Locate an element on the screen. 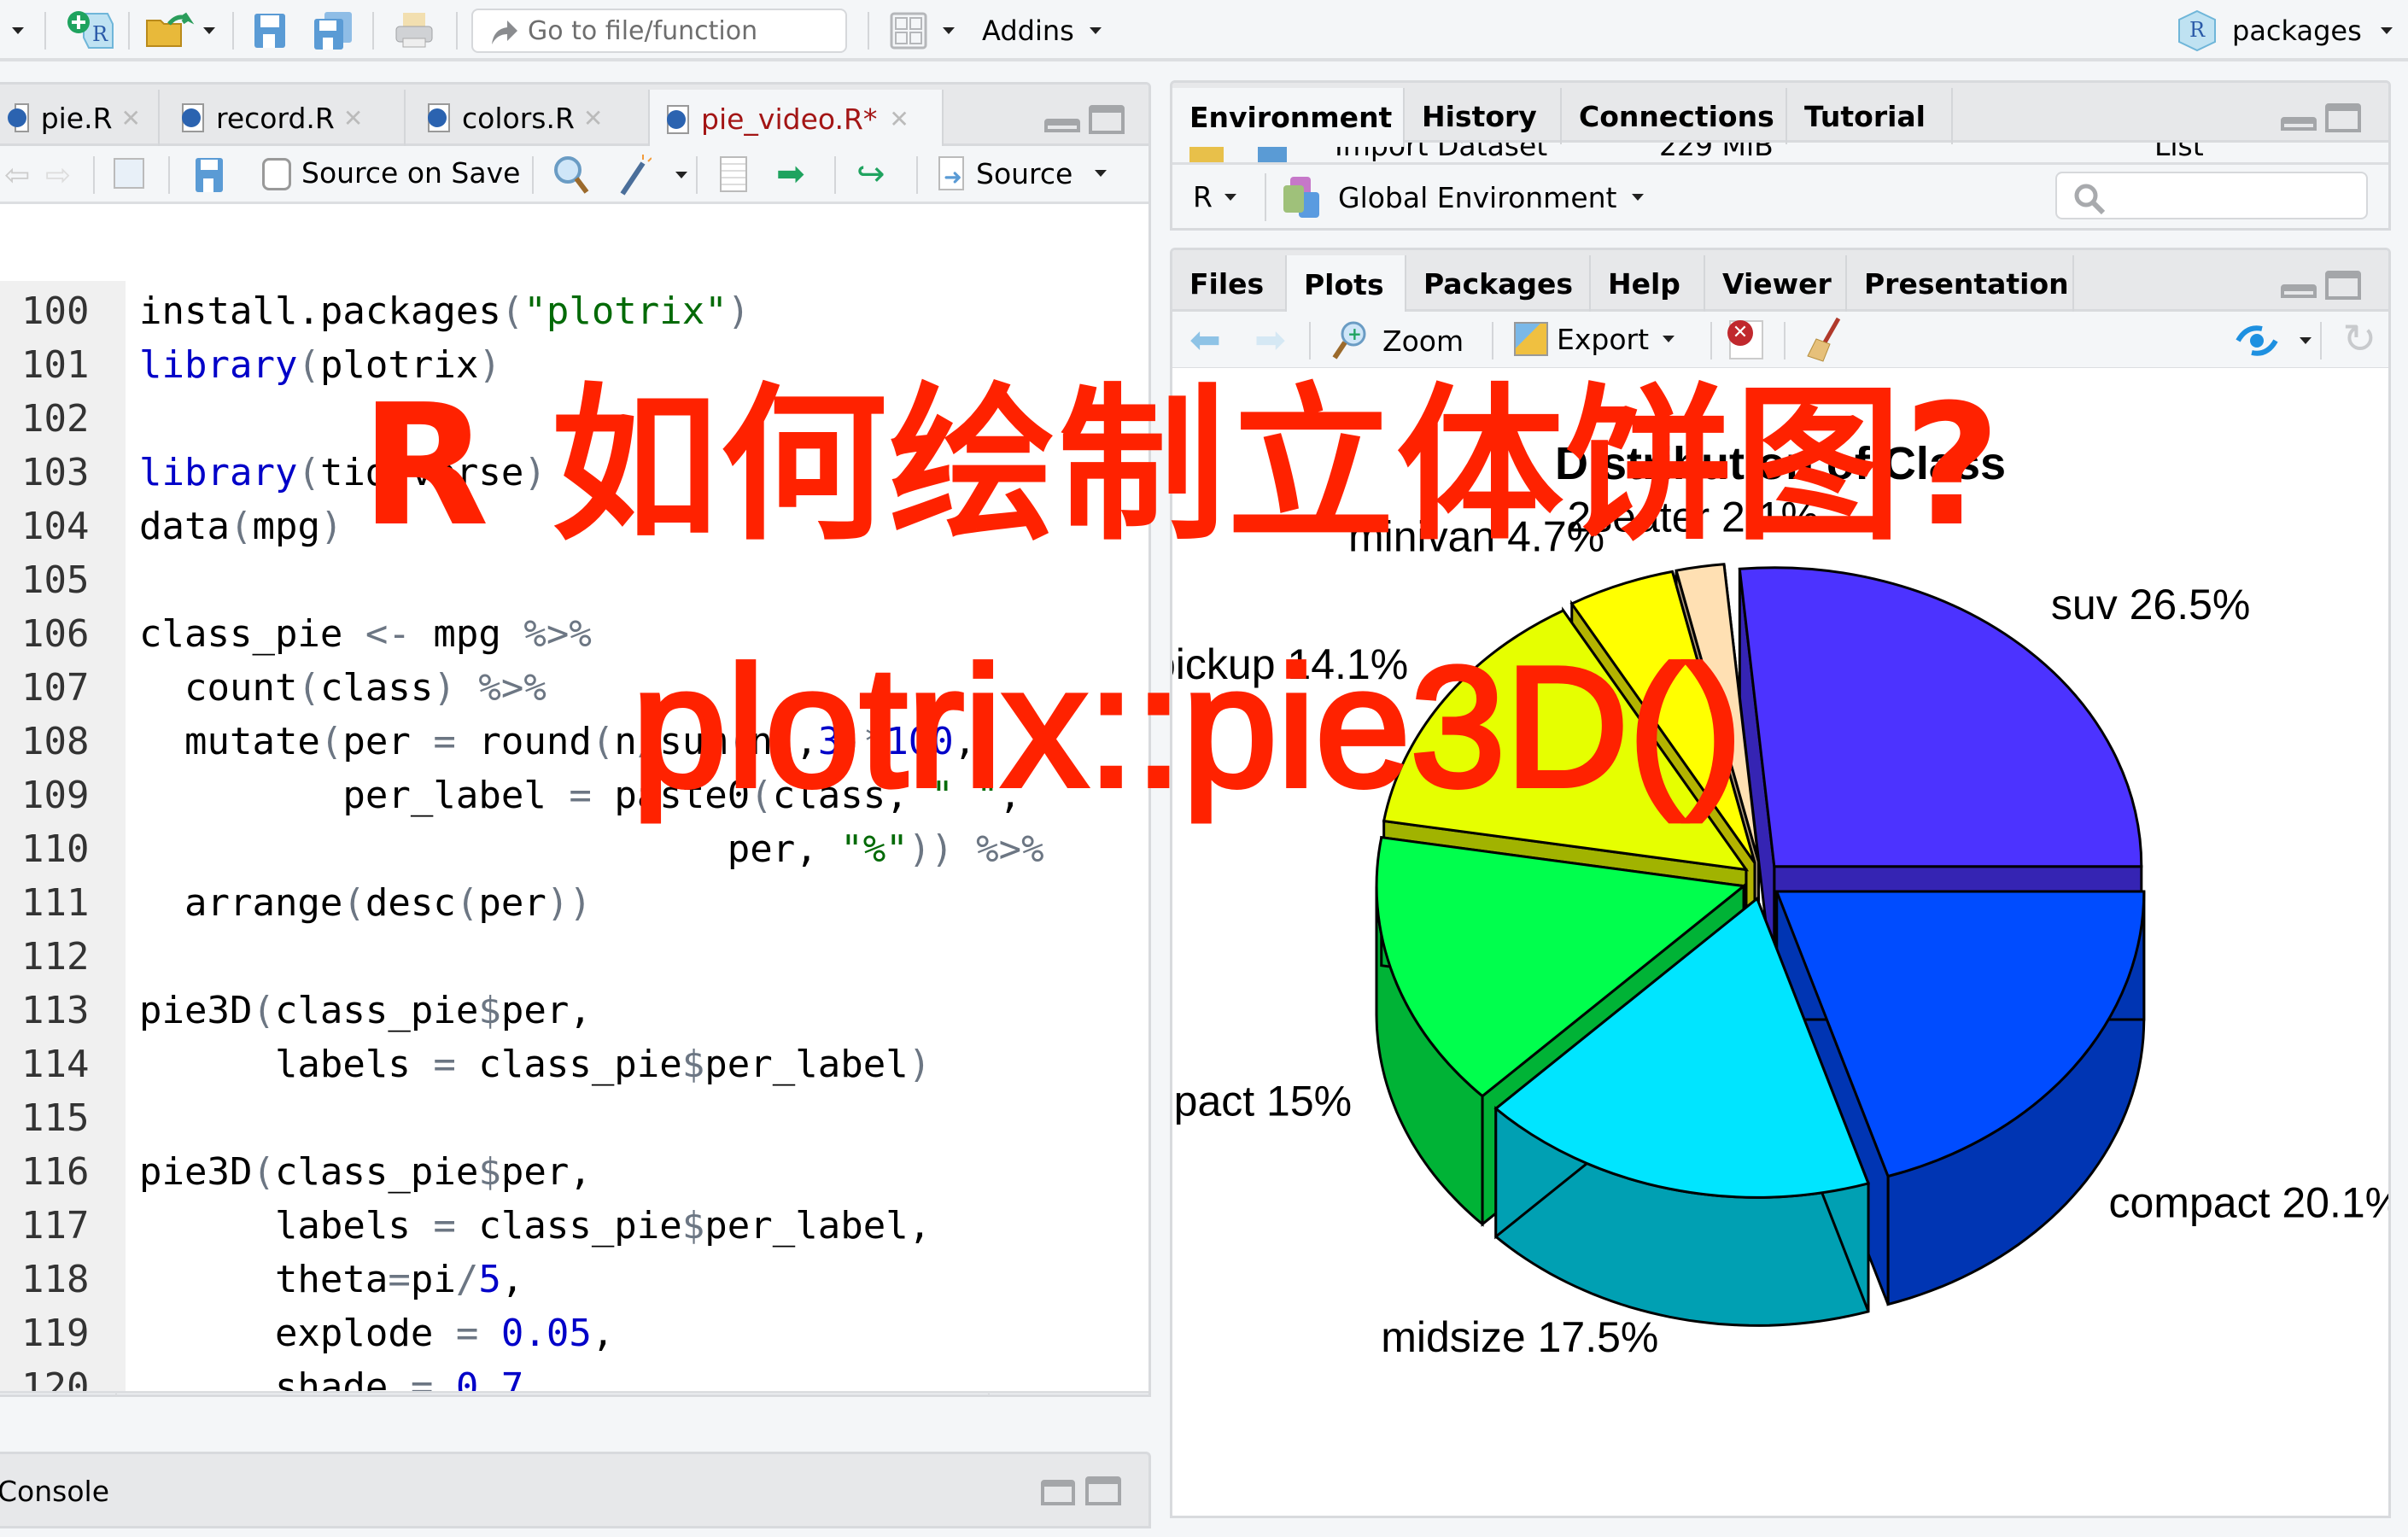 The width and height of the screenshot is (2408, 1537). remove-plot-button: ✕ is located at coordinates (1745, 339).